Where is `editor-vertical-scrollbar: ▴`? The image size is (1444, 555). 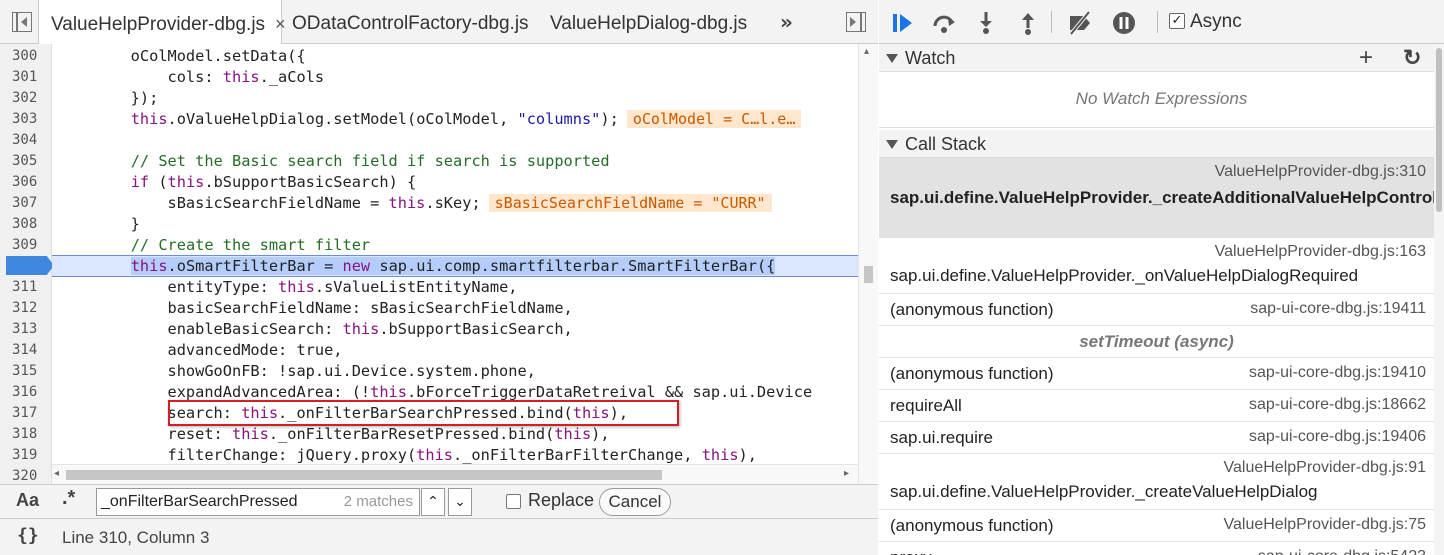
editor-vertical-scrollbar: ▴ is located at coordinates (868, 264).